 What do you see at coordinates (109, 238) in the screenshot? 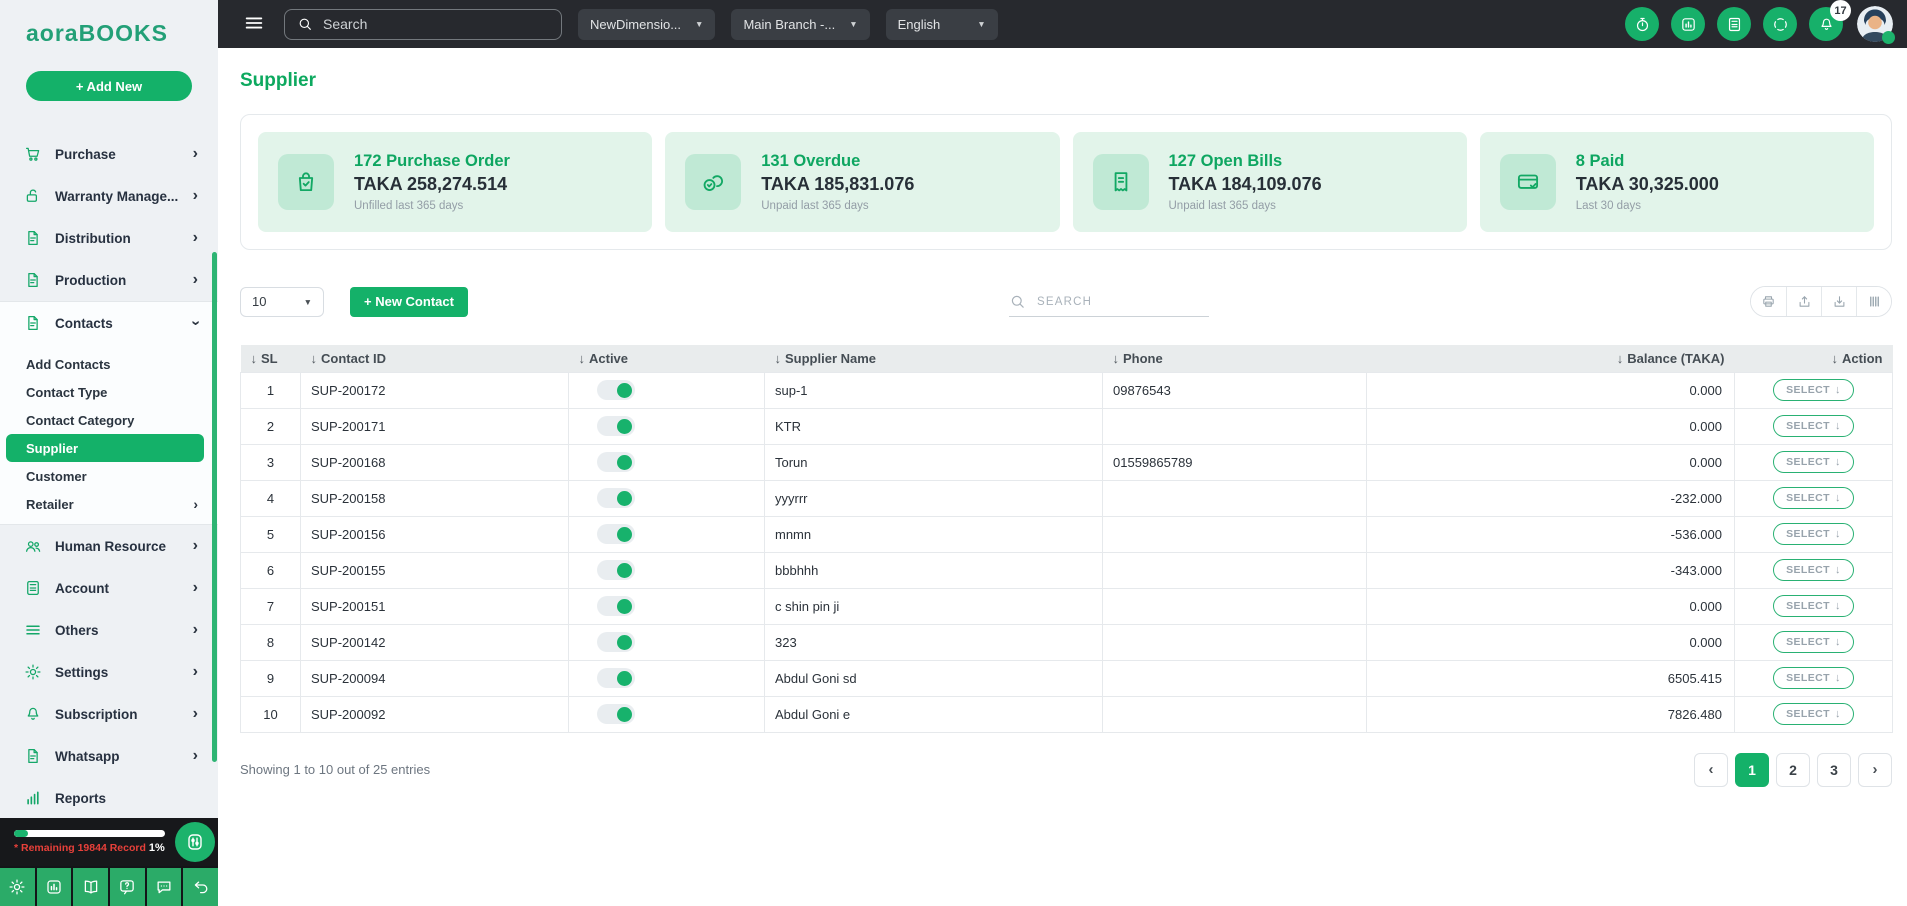
I see `sidebar-item: Distribution ›` at bounding box center [109, 238].